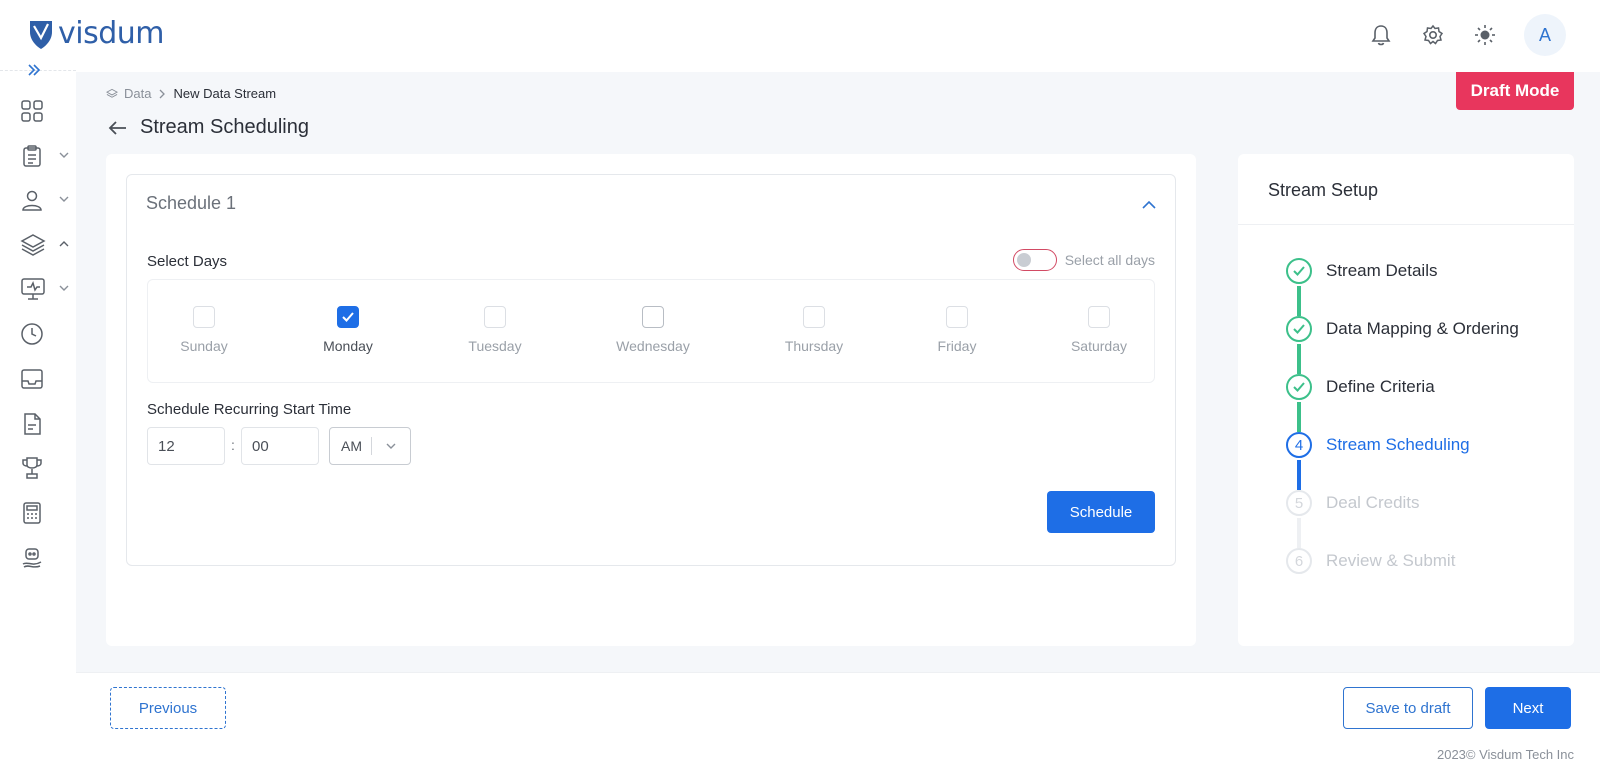 The height and width of the screenshot is (770, 1600). What do you see at coordinates (495, 330) in the screenshot?
I see `day-option: Tuesday` at bounding box center [495, 330].